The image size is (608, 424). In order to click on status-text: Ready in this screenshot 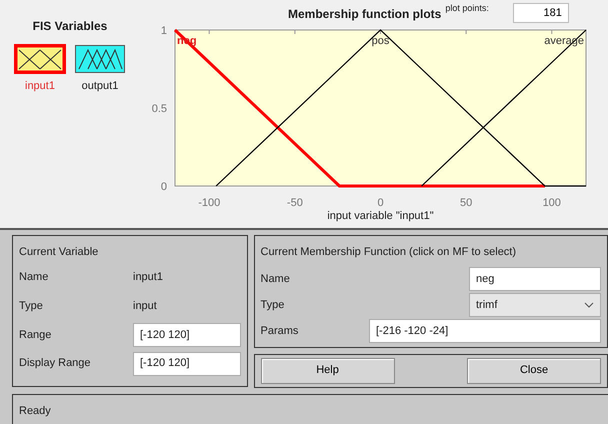, I will do `click(35, 410)`.